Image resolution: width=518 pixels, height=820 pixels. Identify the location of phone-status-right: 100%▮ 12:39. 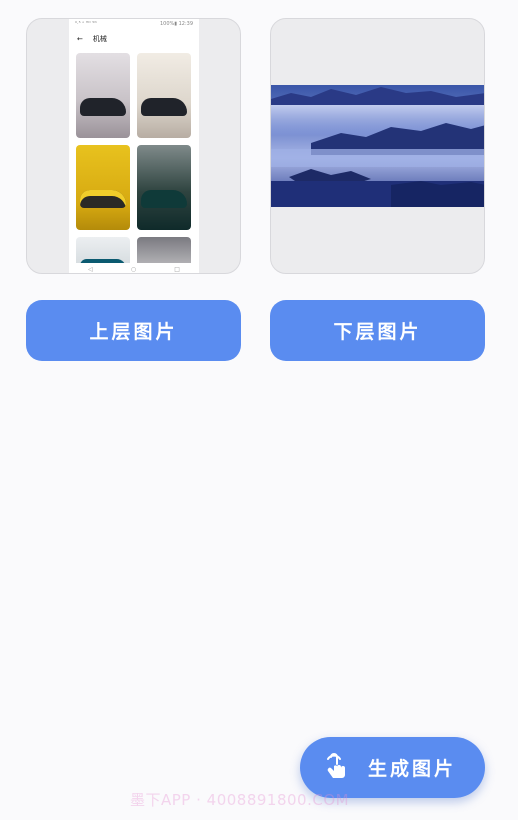
(176, 24).